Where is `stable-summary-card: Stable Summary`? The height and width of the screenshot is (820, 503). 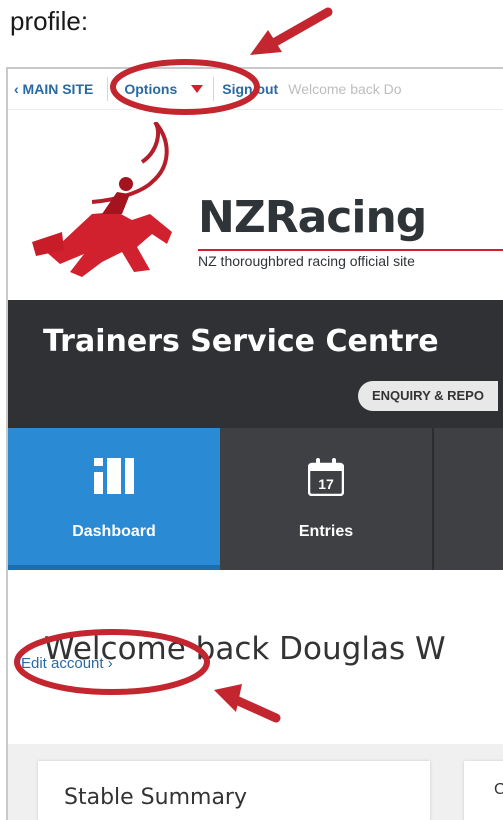
stable-summary-card: Stable Summary is located at coordinates (234, 790).